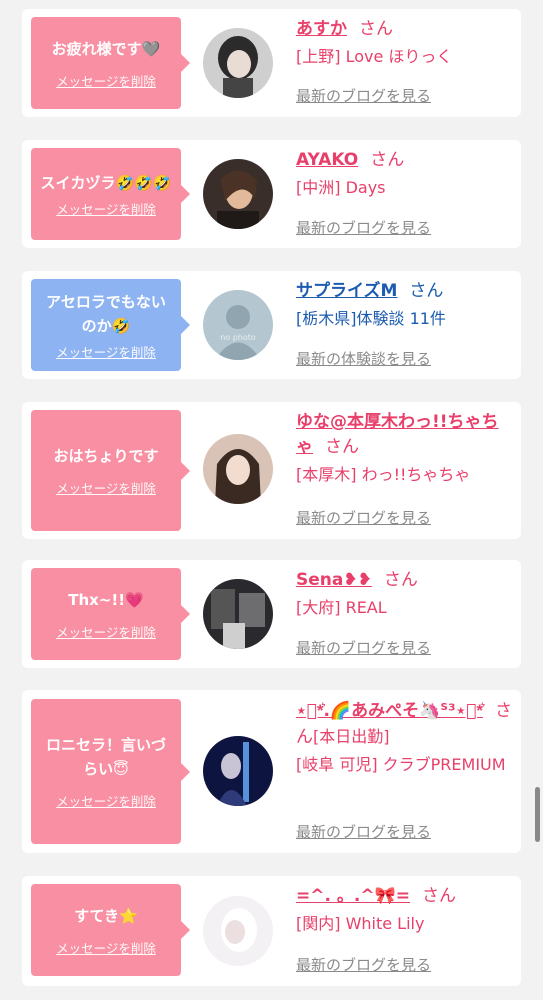 This screenshot has width=543, height=1000. Describe the element at coordinates (363, 358) in the screenshot. I see `latest-review-link: 最新の体験談を見る` at that location.